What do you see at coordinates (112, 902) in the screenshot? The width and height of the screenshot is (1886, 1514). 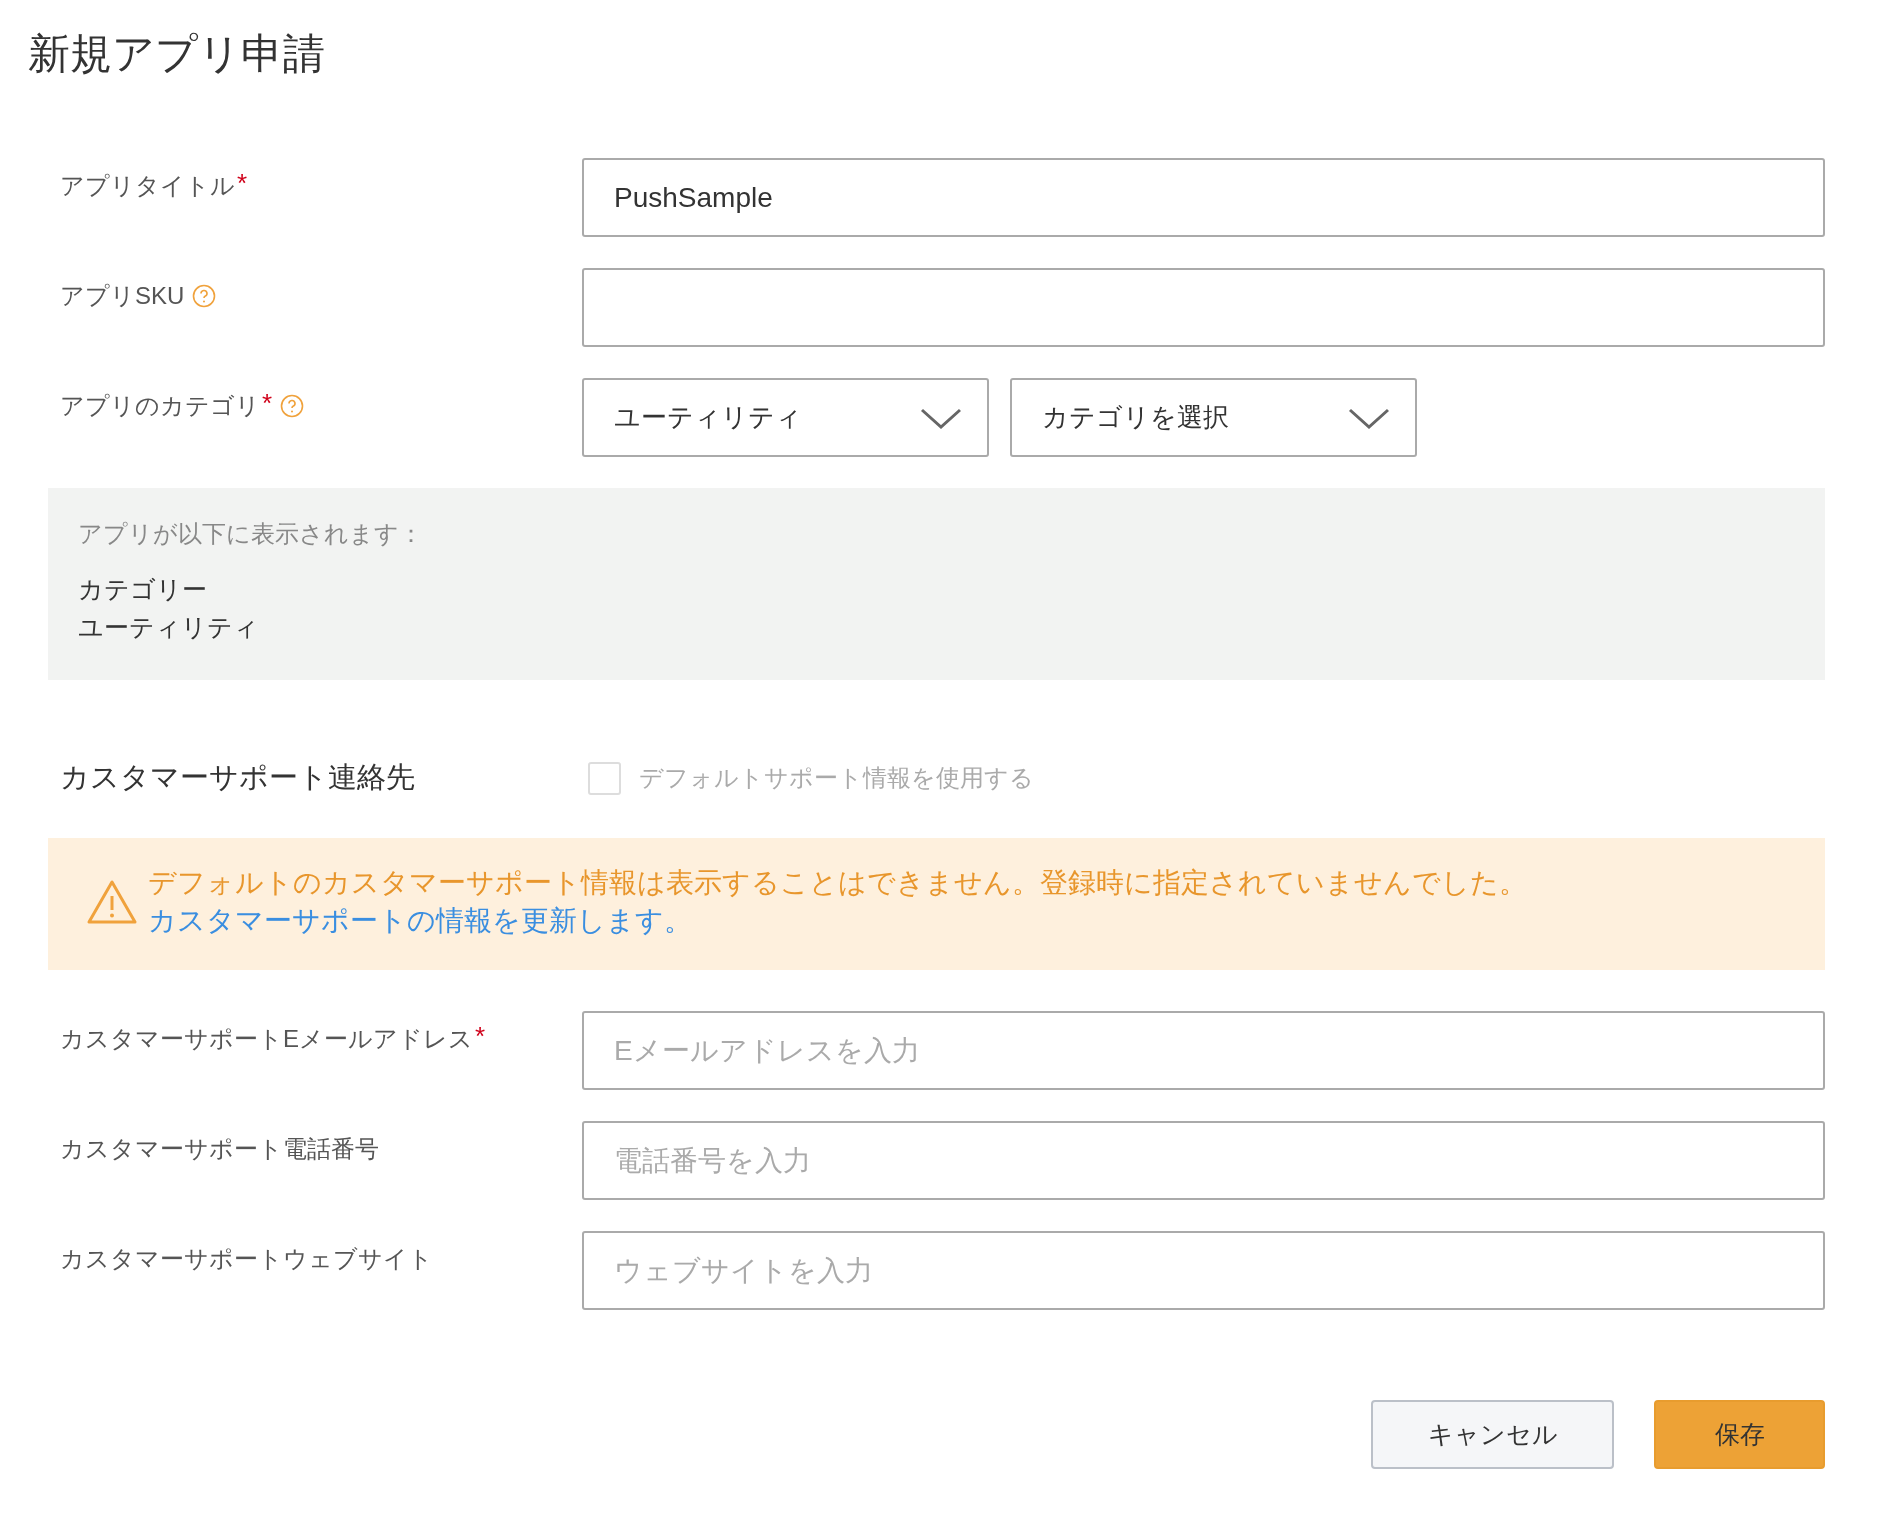 I see `warning-icon` at bounding box center [112, 902].